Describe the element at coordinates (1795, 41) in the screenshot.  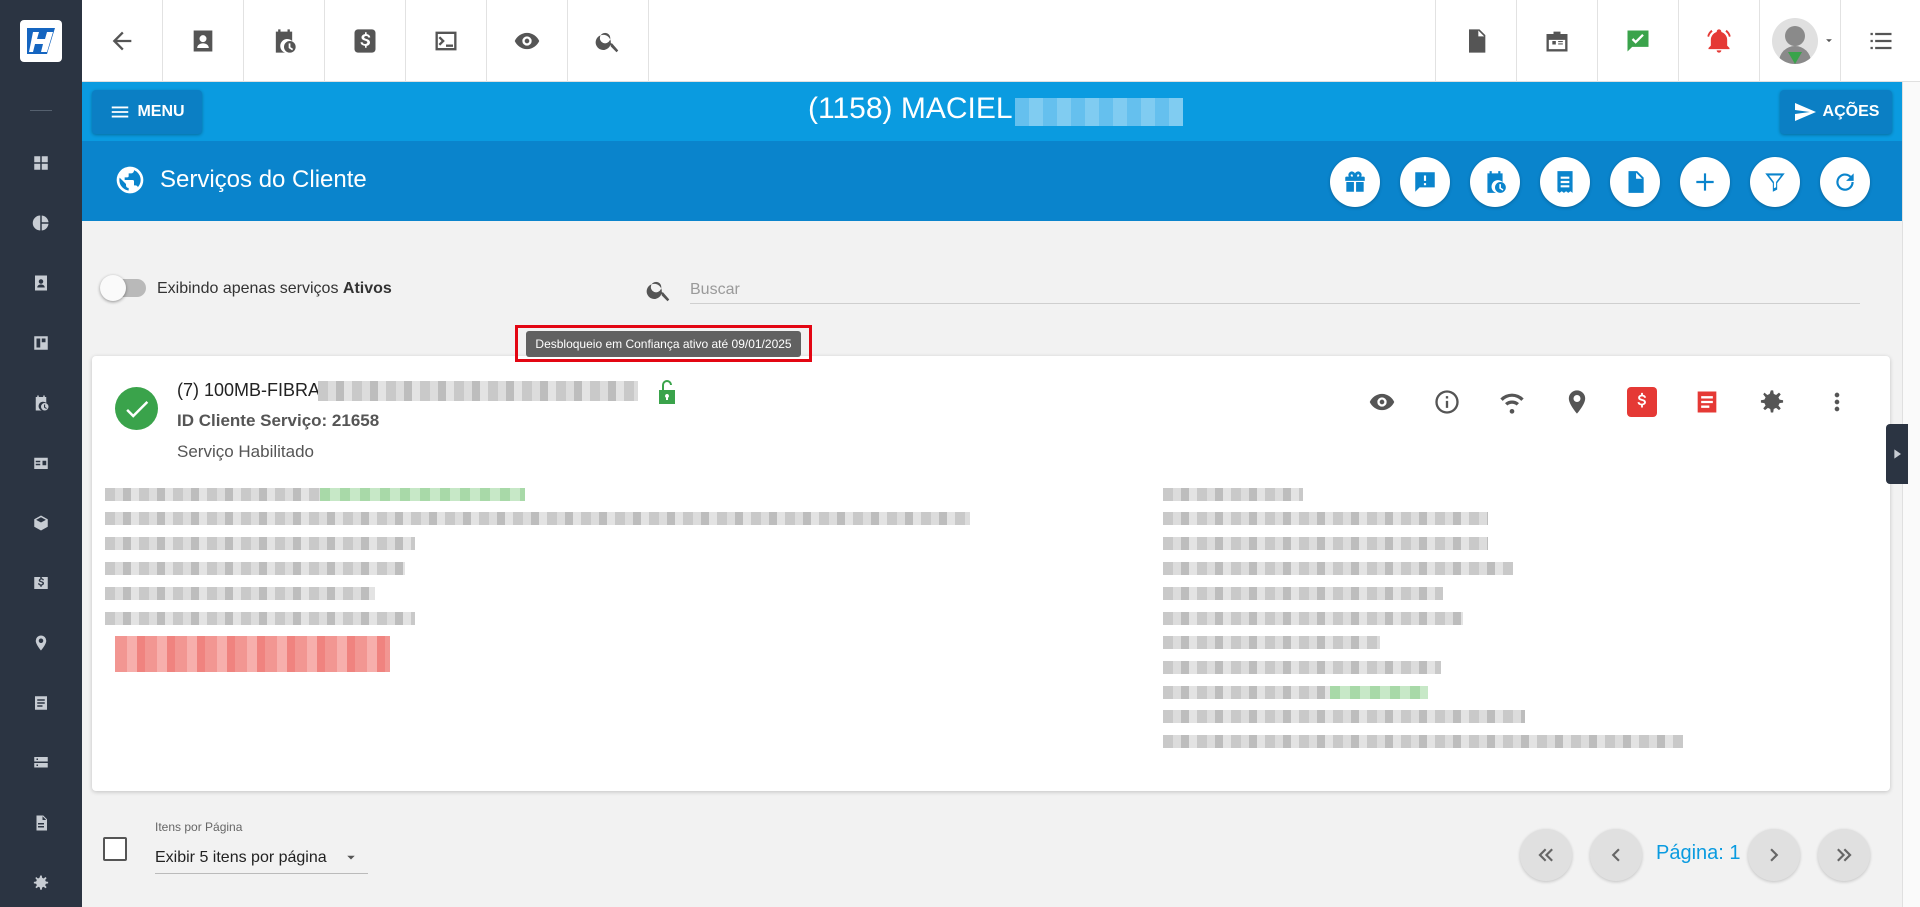
I see `avatar` at that location.